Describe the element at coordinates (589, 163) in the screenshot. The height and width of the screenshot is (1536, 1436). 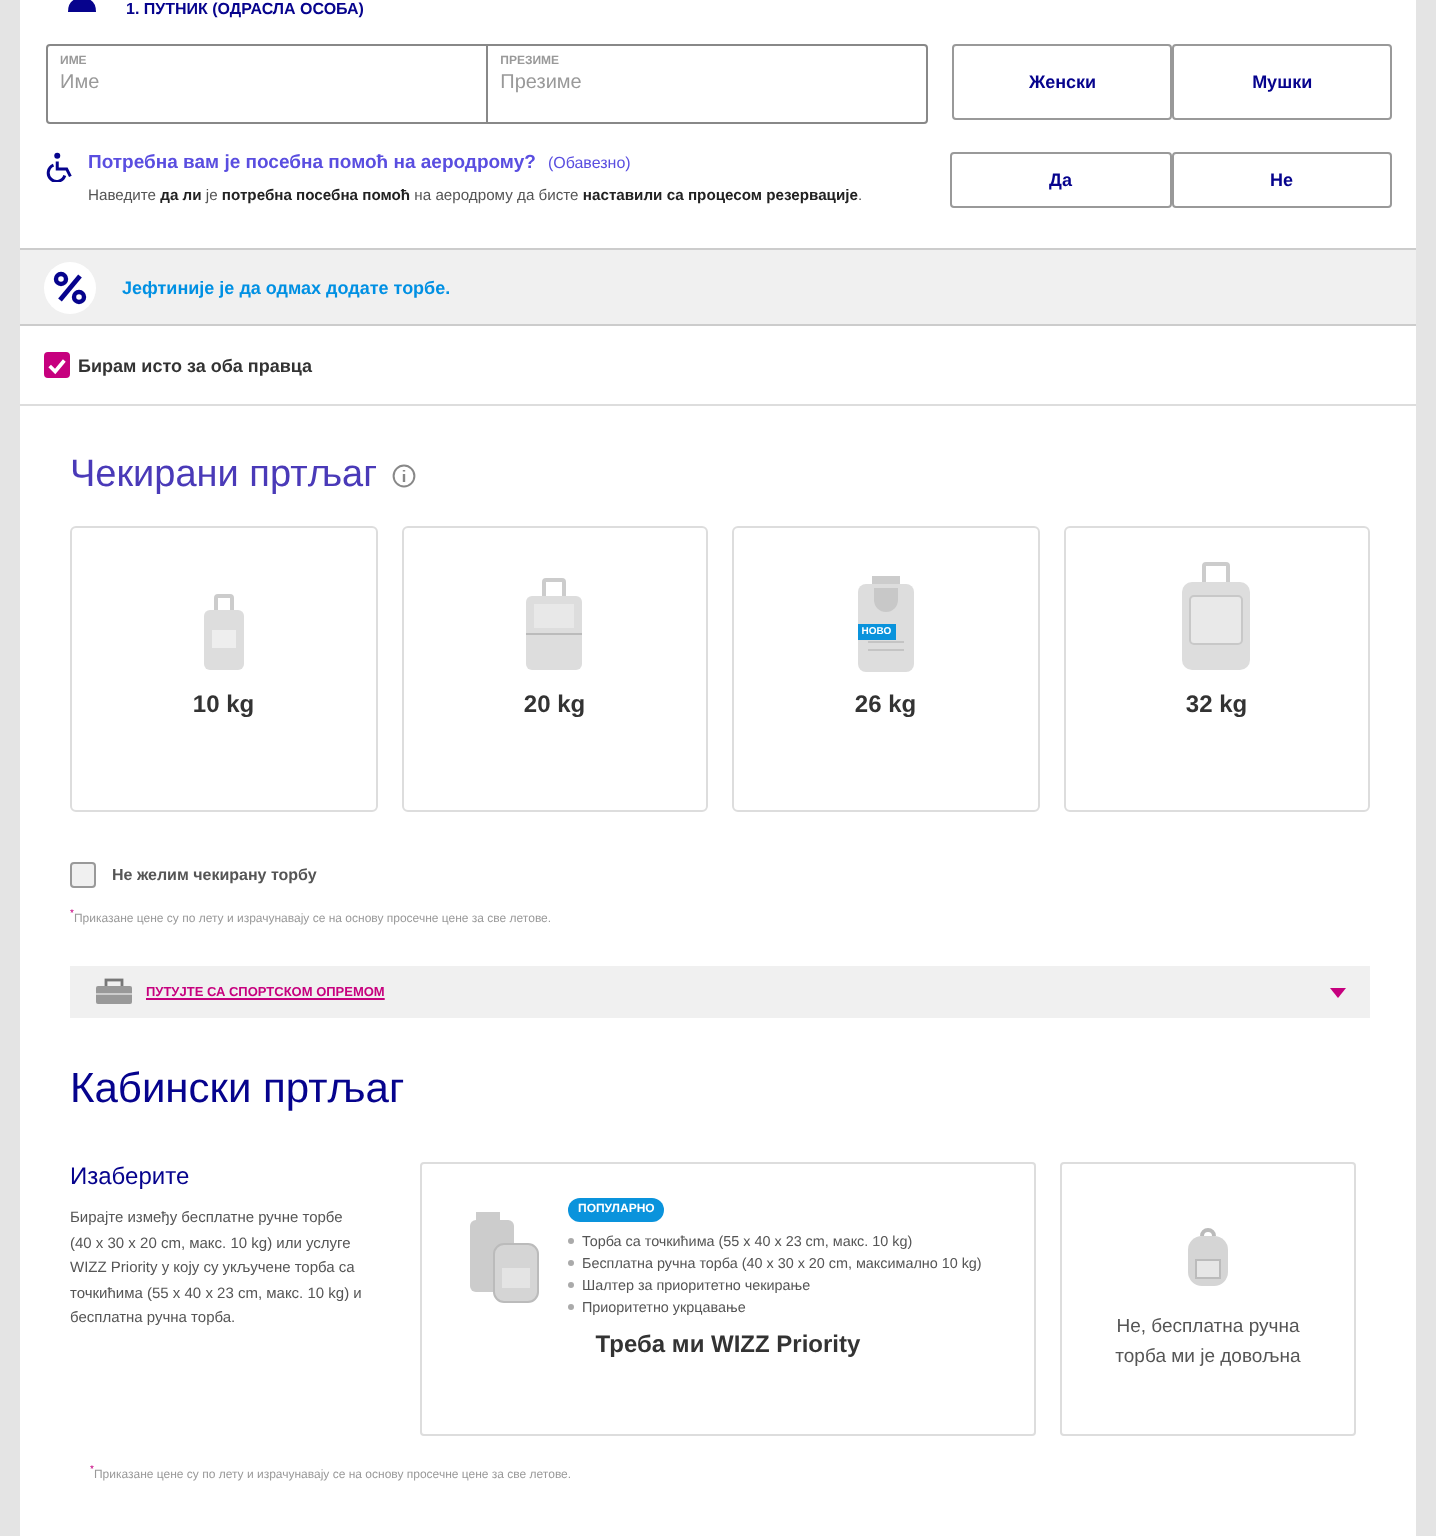
I see `required-note: (Обавезно)` at that location.